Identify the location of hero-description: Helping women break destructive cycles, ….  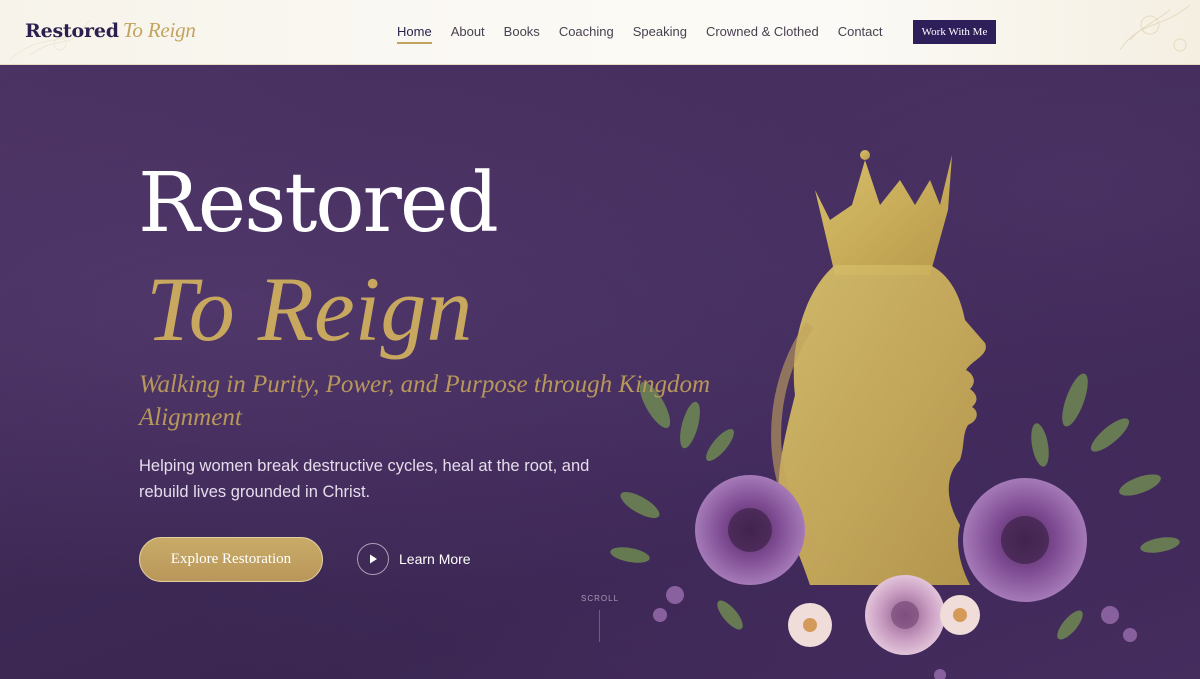
(364, 479).